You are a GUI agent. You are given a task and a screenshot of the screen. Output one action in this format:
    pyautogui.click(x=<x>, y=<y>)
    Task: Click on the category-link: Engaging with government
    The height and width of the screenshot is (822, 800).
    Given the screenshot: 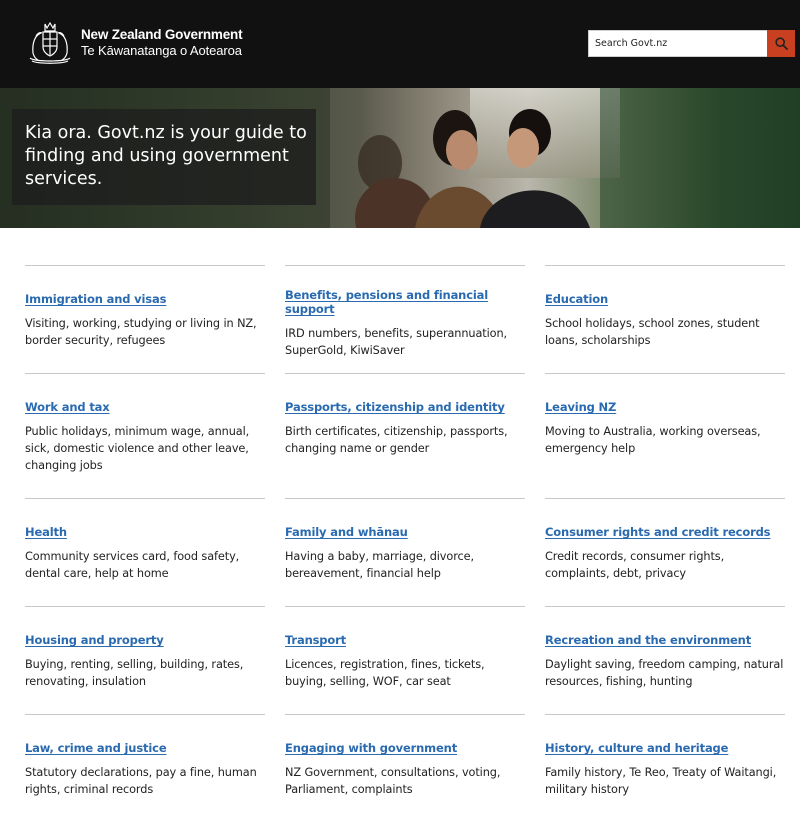 What is the action you would take?
    pyautogui.click(x=371, y=748)
    